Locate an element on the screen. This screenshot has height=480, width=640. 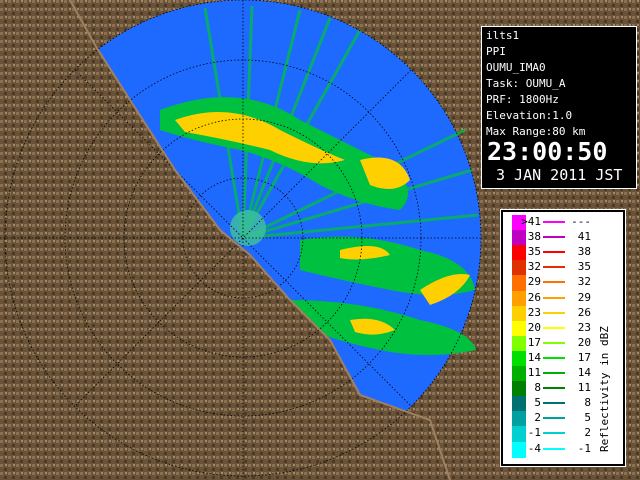
legend-high-label: 29 is located at coordinates (584, 297).